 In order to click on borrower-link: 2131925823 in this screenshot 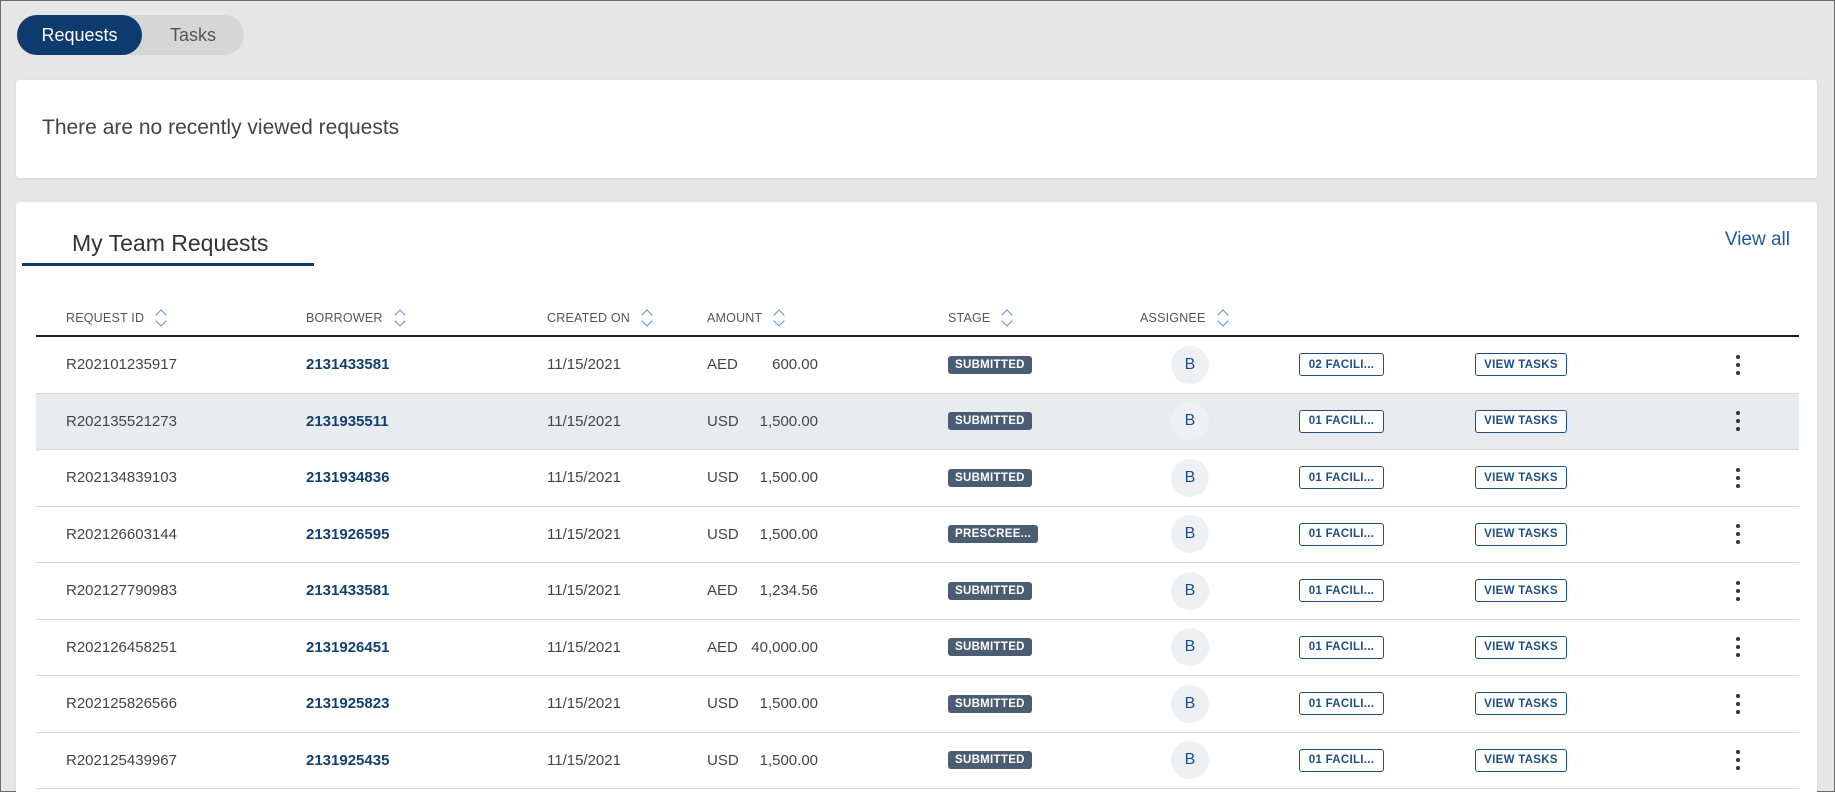, I will do `click(347, 704)`.